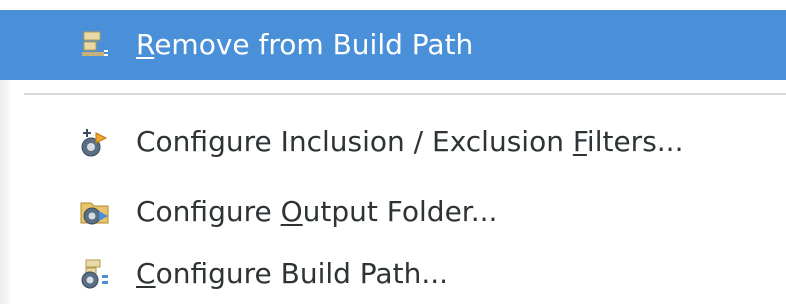 This screenshot has width=786, height=304. Describe the element at coordinates (146, 273) in the screenshot. I see `mnemonic-c: C` at that location.